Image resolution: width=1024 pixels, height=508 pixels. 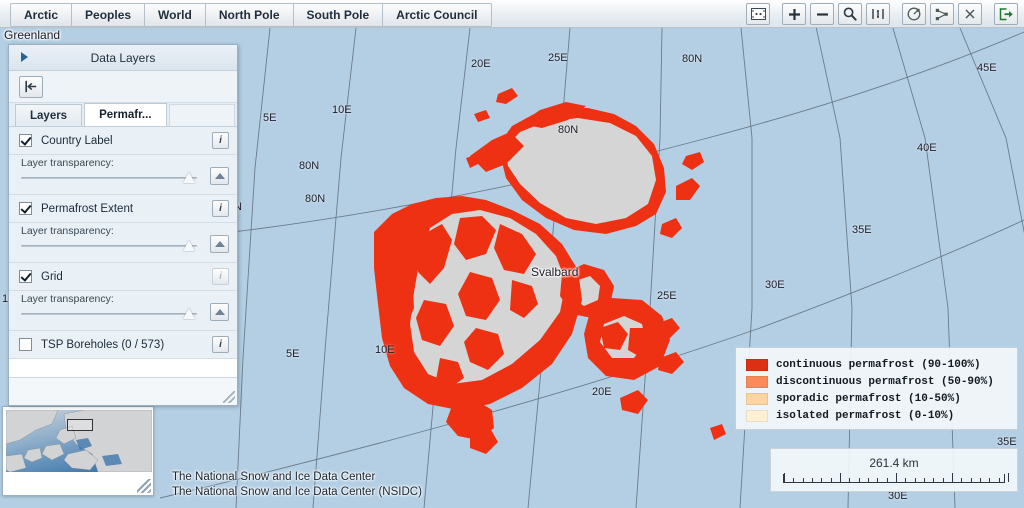 I want to click on graticule-label: 25E, so click(x=667, y=296).